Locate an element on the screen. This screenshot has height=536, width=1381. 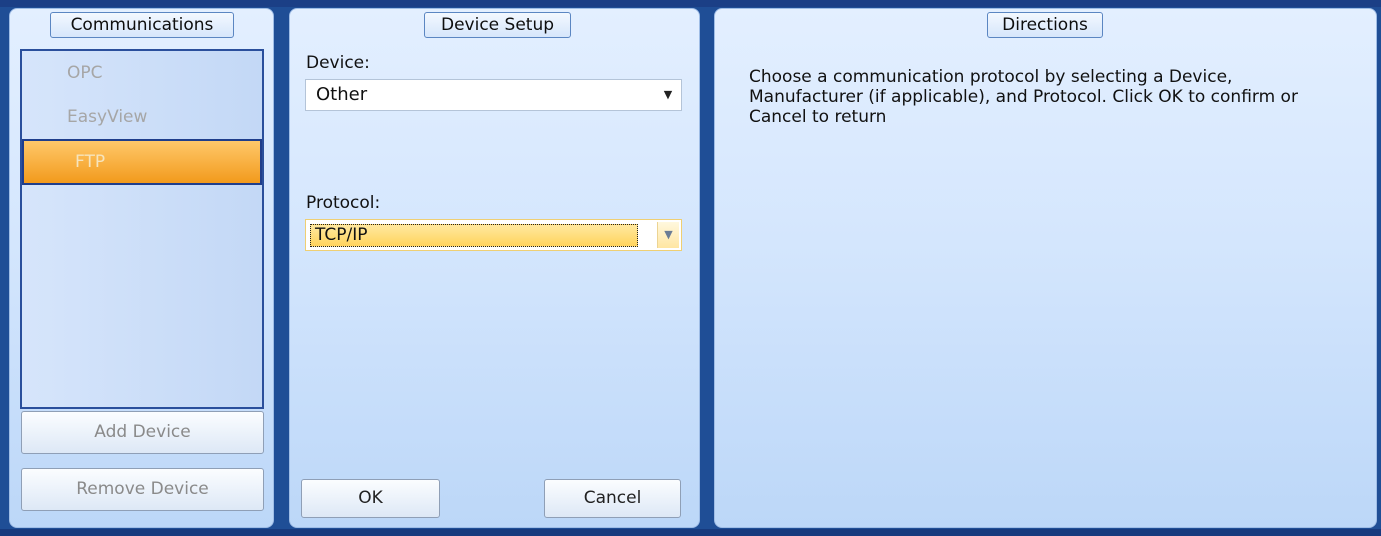
protocol-value: TCP/IP is located at coordinates (474, 235).